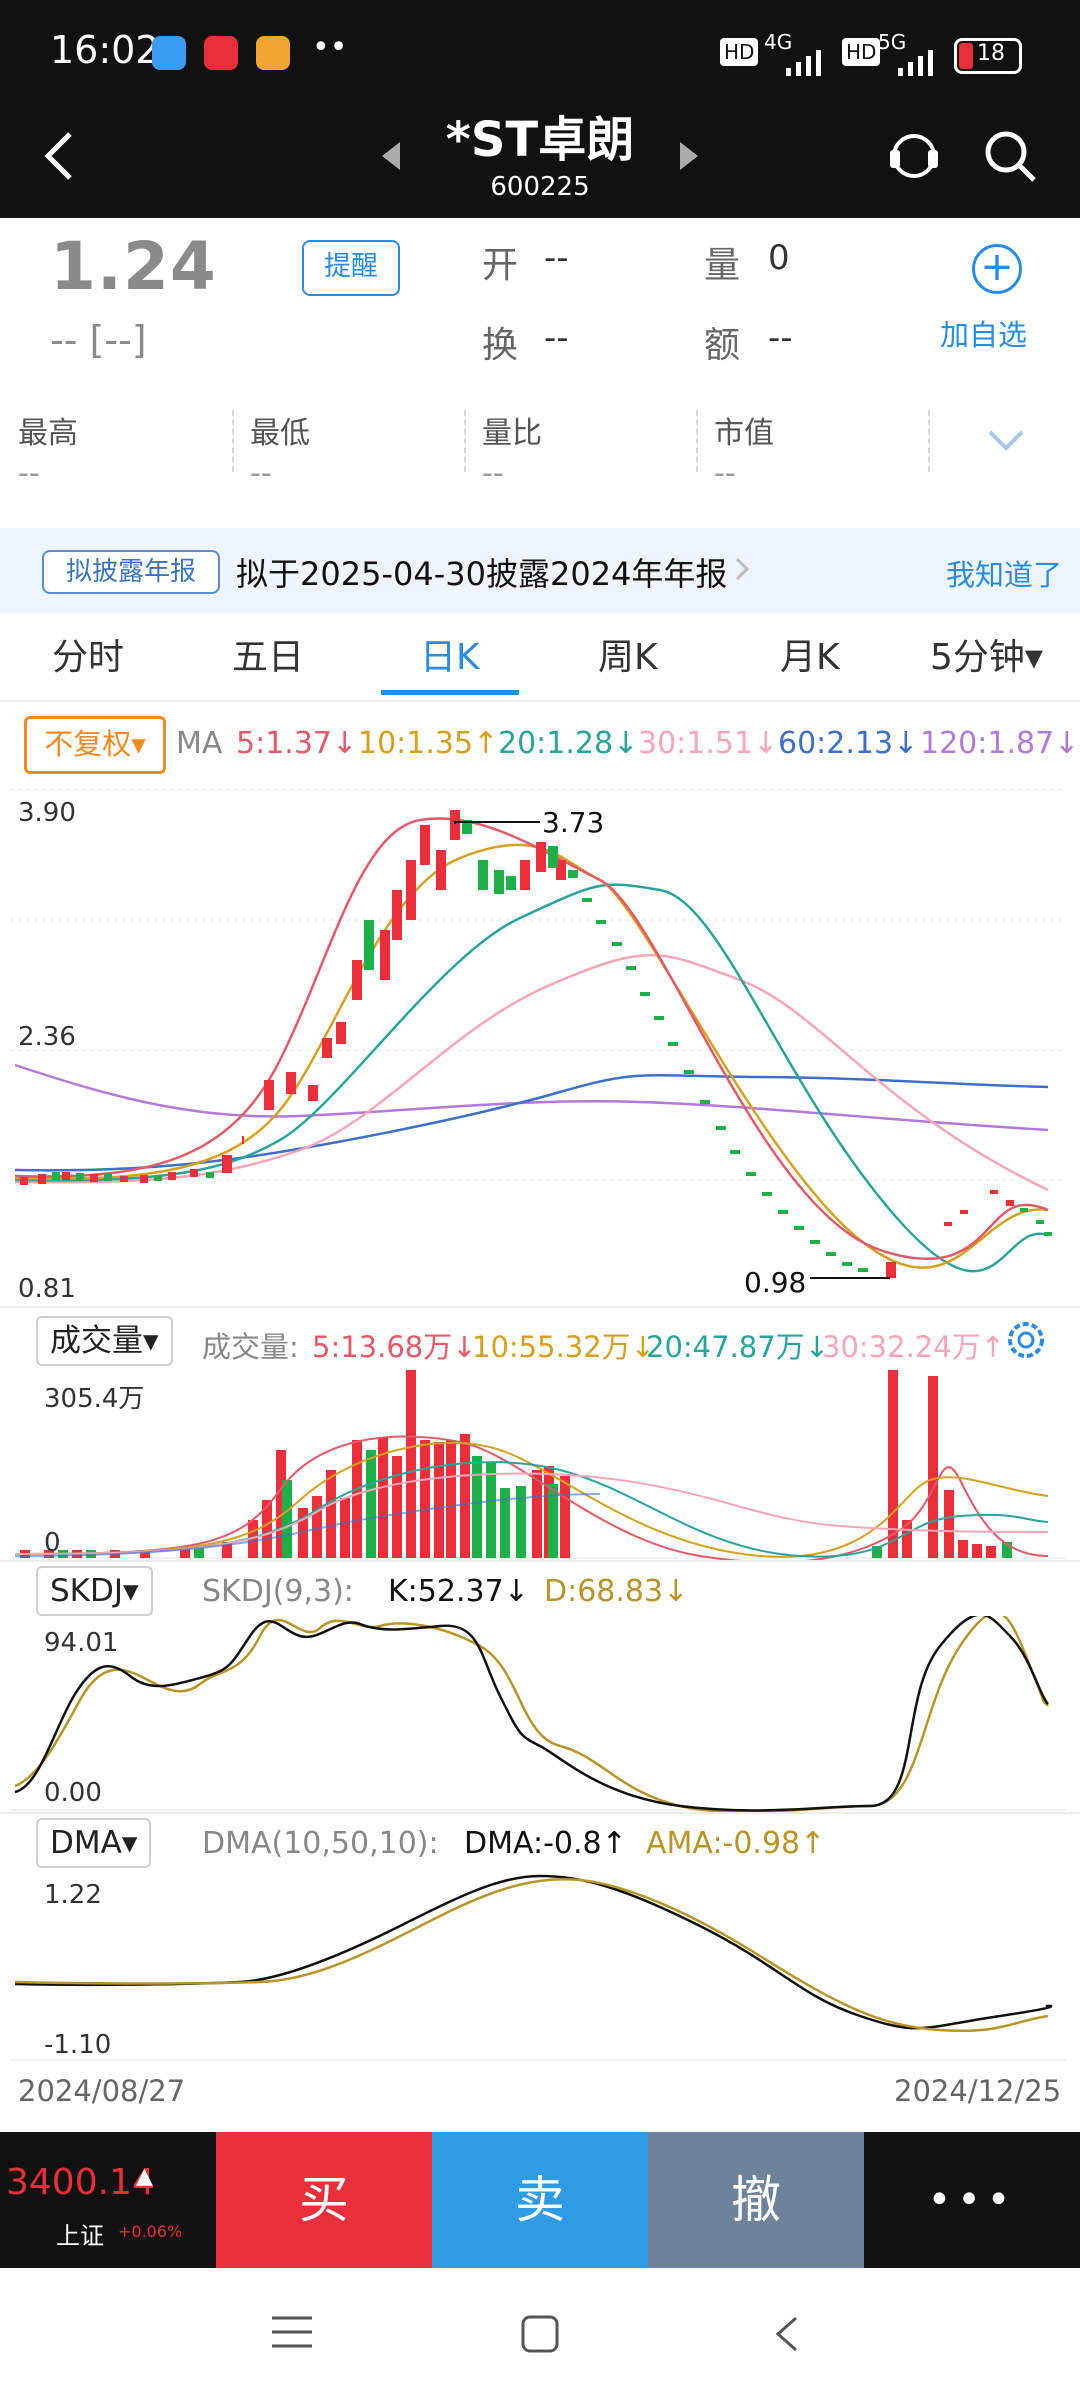 The height and width of the screenshot is (2400, 1080). I want to click on stat-ratio-label: 量比, so click(512, 433).